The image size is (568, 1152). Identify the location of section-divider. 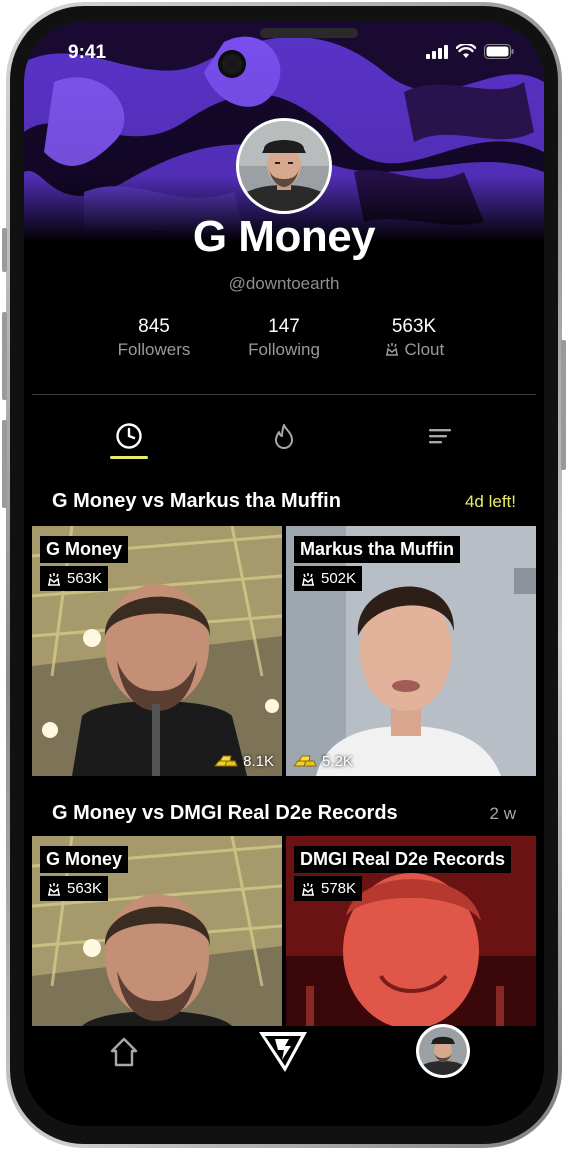
(284, 394).